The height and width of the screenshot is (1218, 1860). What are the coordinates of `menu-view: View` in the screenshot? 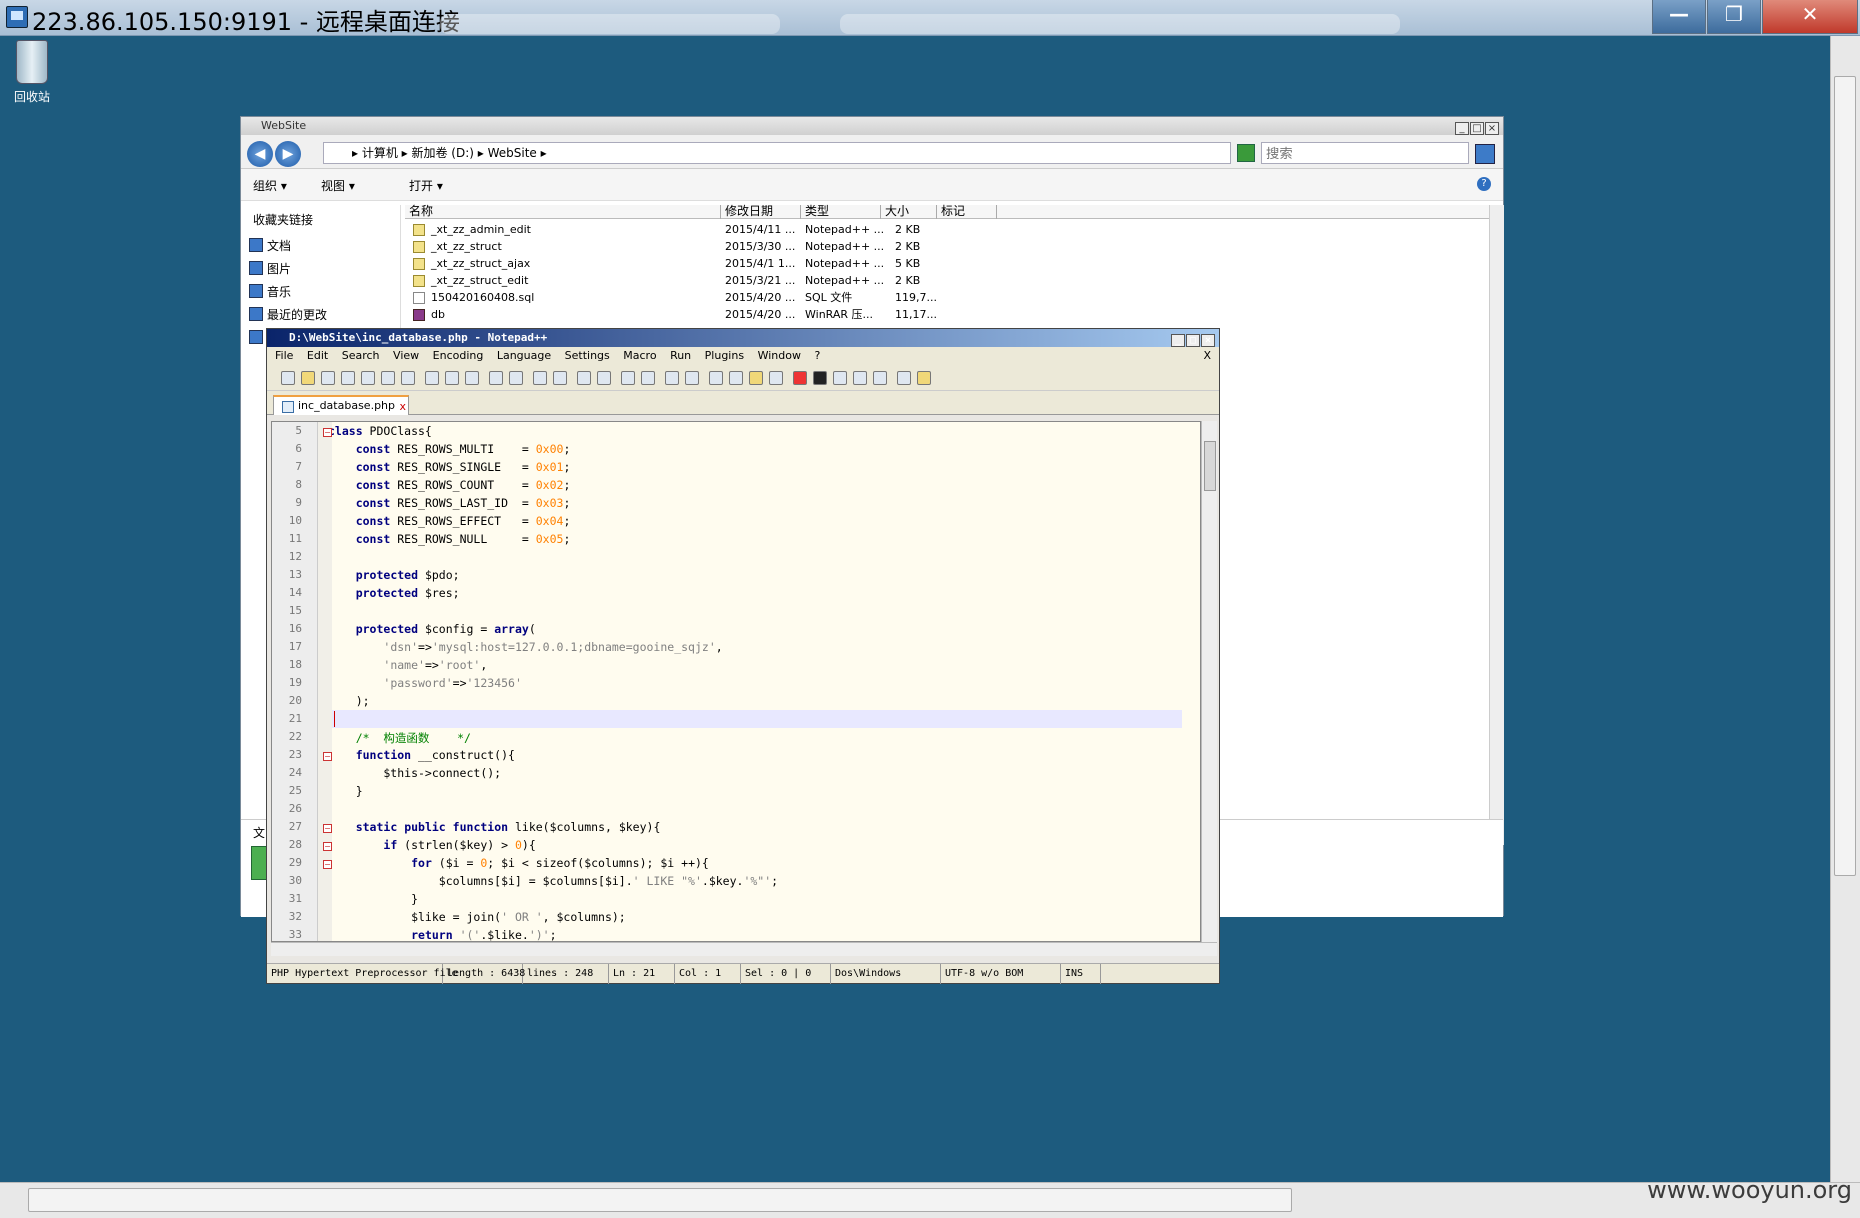 It's located at (406, 355).